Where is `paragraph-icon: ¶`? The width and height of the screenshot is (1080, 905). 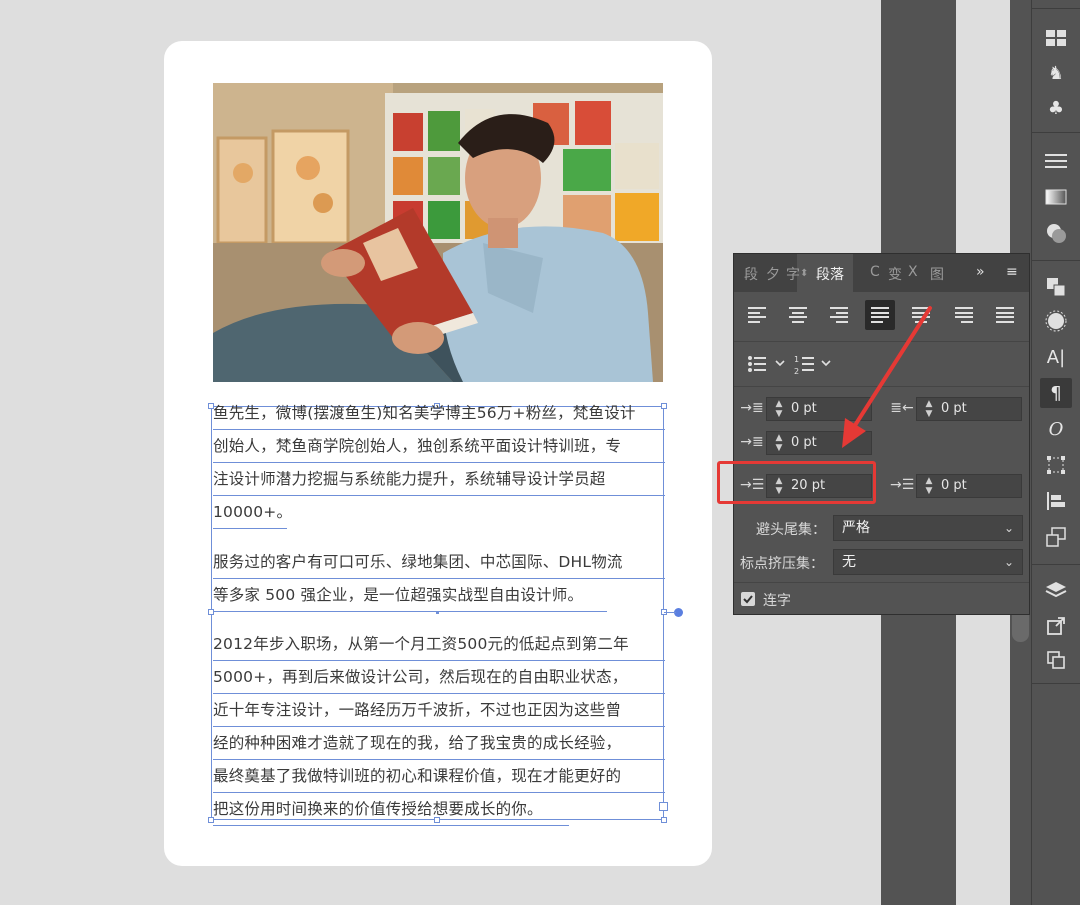 paragraph-icon: ¶ is located at coordinates (1056, 393).